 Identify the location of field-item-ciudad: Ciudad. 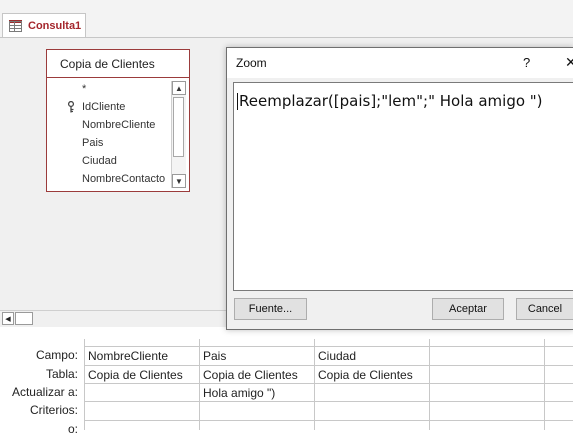
(109, 161).